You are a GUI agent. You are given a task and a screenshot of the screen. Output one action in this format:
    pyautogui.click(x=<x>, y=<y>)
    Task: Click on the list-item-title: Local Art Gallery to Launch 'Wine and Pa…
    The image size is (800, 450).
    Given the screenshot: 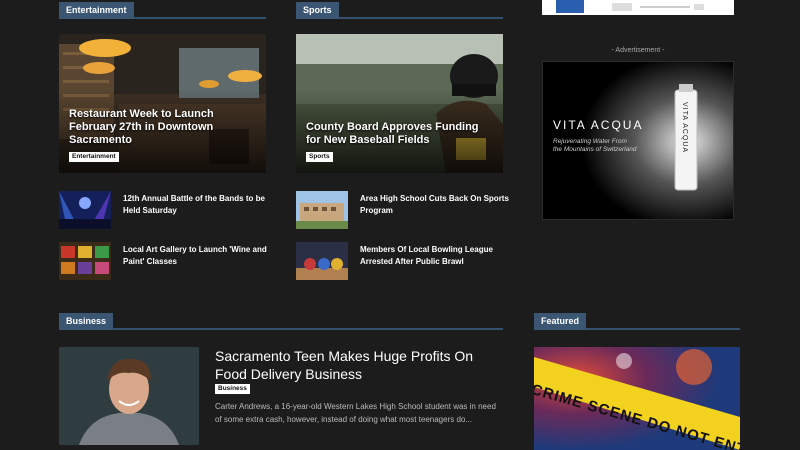 What is the action you would take?
    pyautogui.click(x=198, y=256)
    